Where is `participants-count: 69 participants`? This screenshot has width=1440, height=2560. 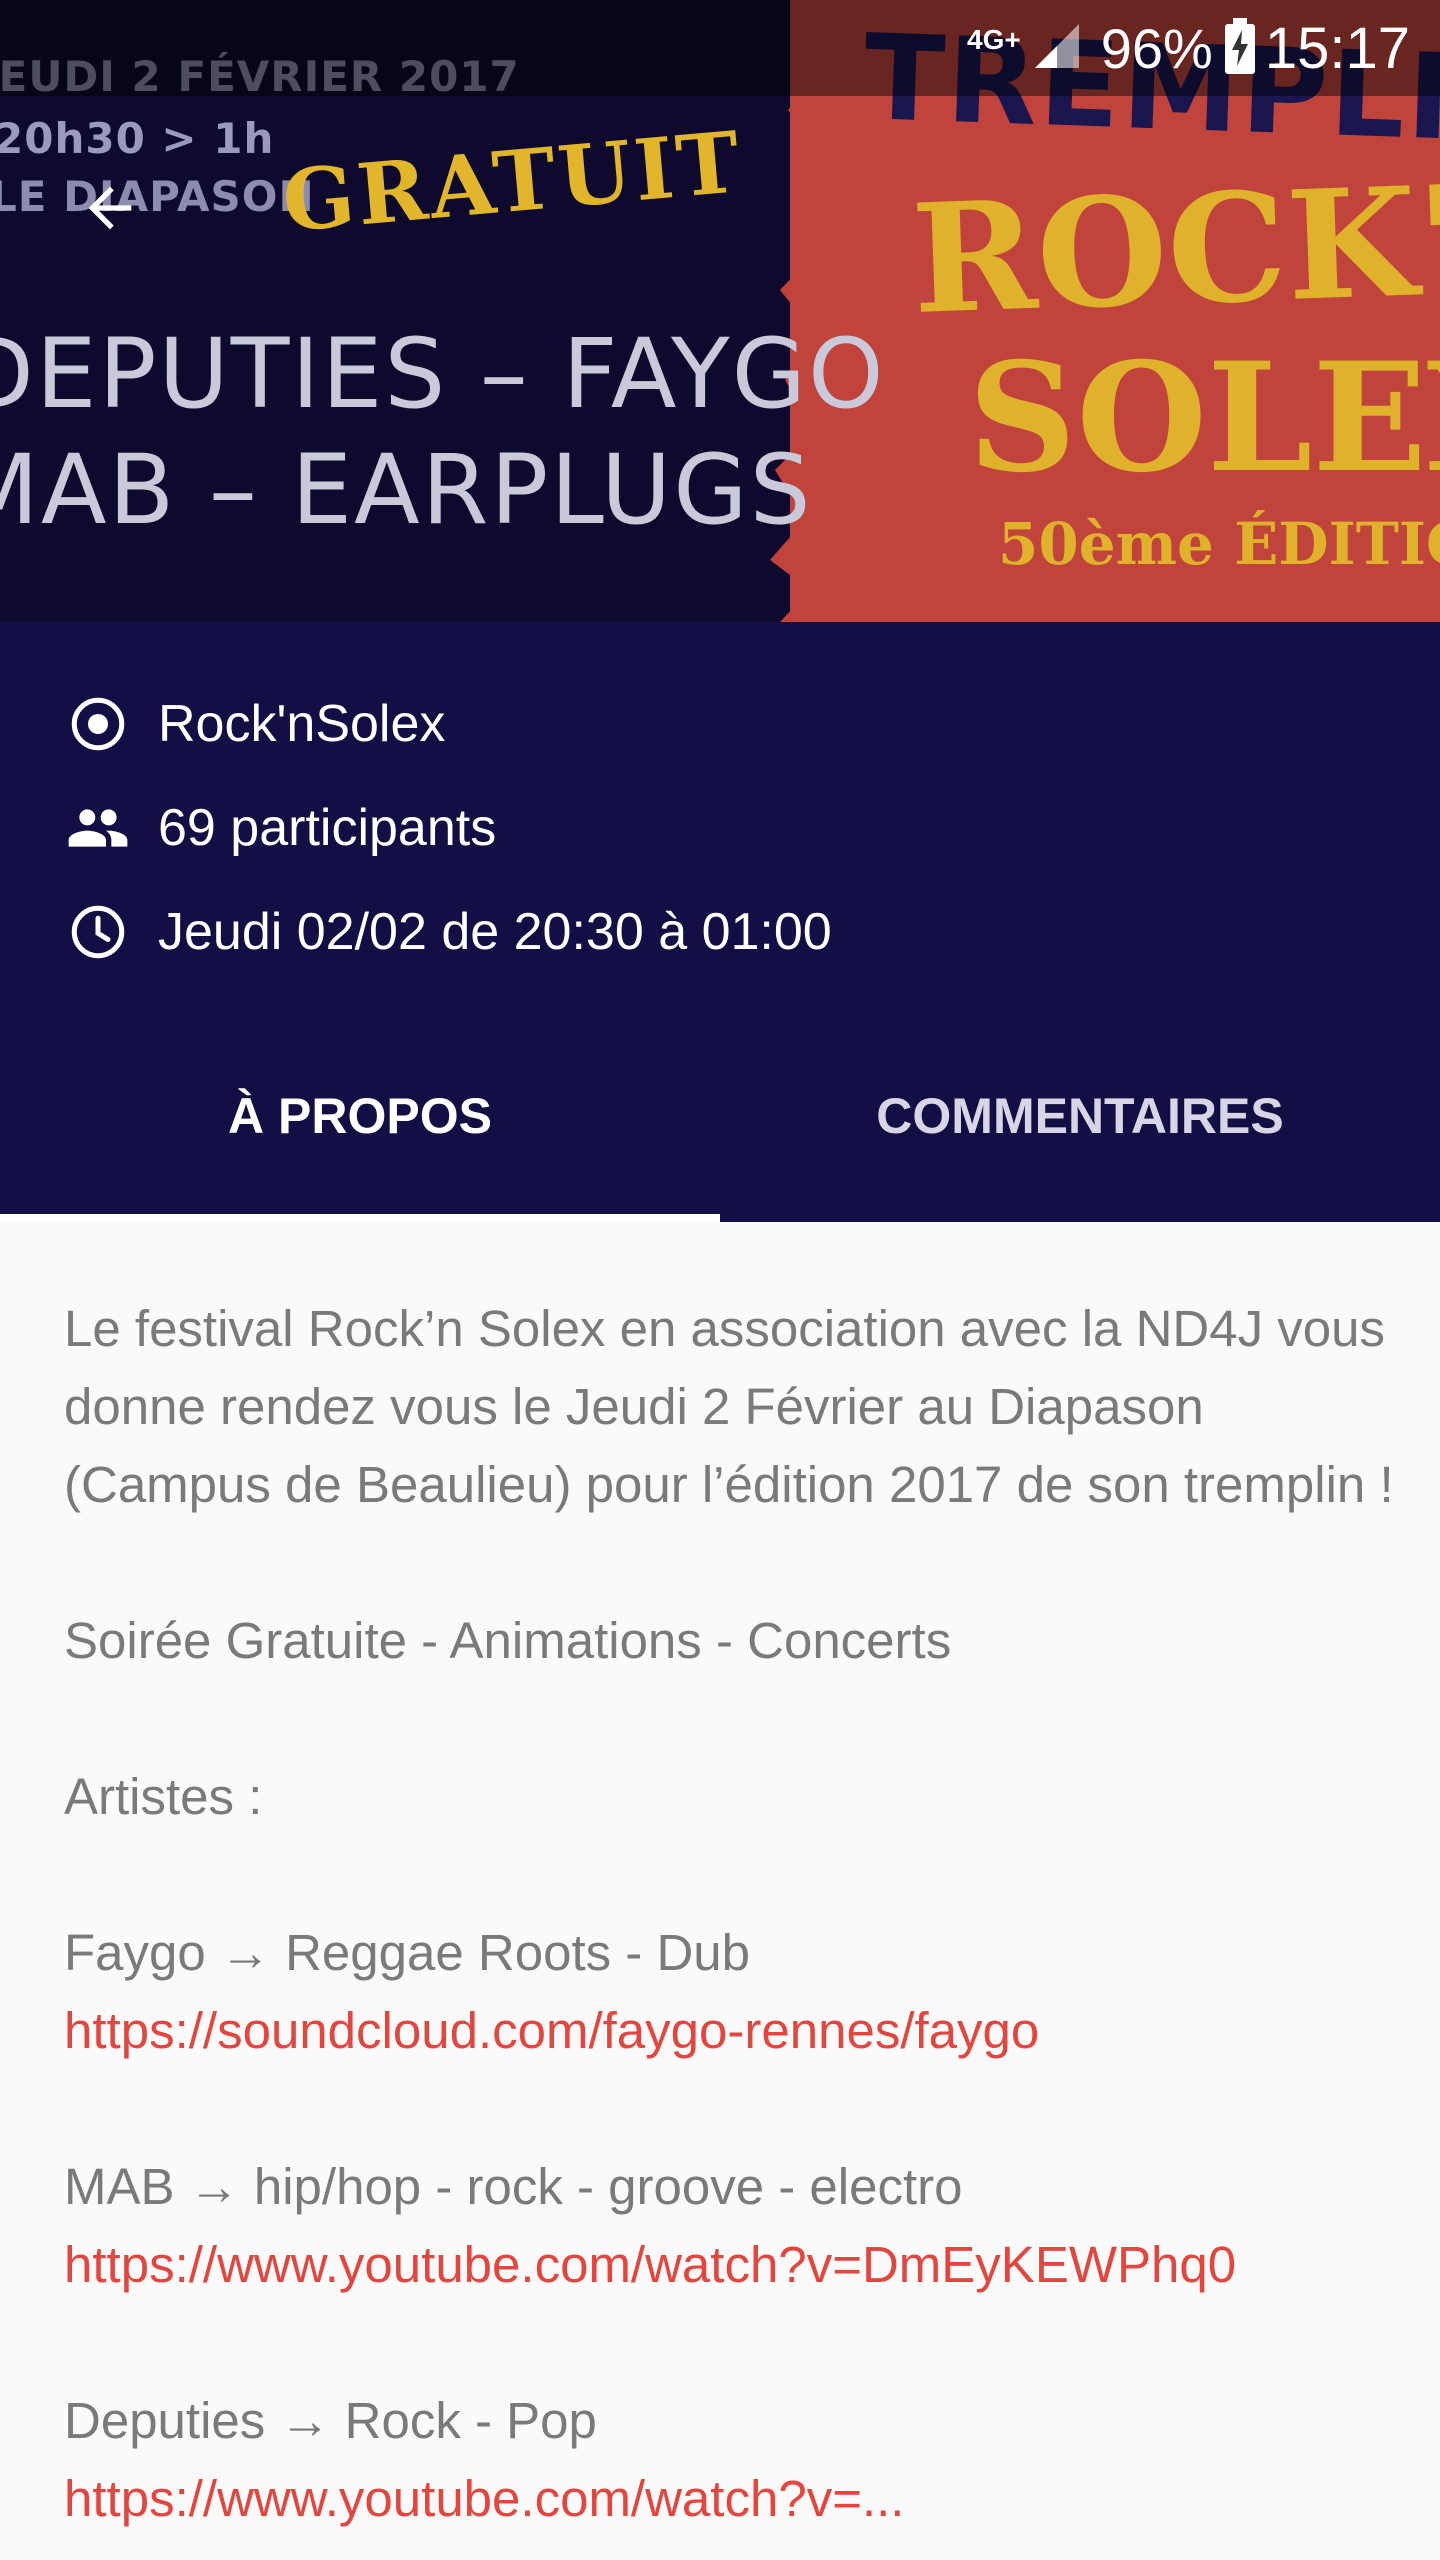 participants-count: 69 participants is located at coordinates (327, 828).